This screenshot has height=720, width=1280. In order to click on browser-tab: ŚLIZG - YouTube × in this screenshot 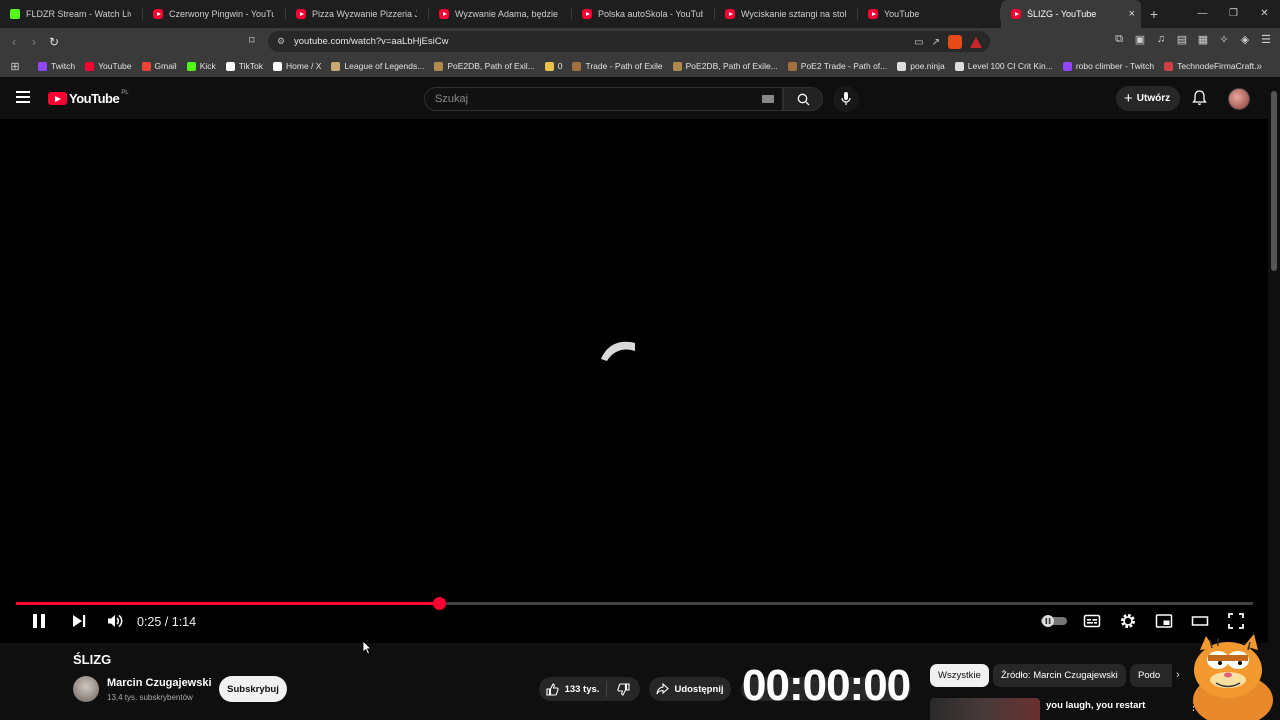, I will do `click(1071, 14)`.